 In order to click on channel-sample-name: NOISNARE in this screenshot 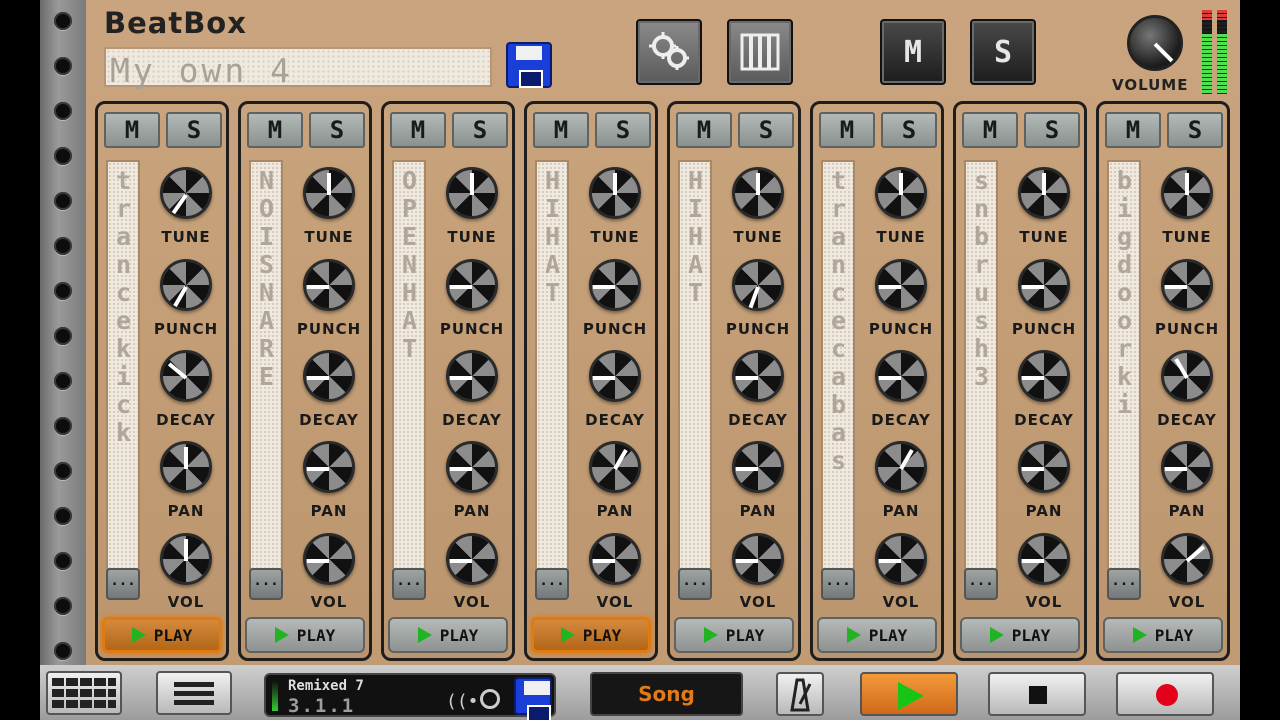, I will do `click(266, 365)`.